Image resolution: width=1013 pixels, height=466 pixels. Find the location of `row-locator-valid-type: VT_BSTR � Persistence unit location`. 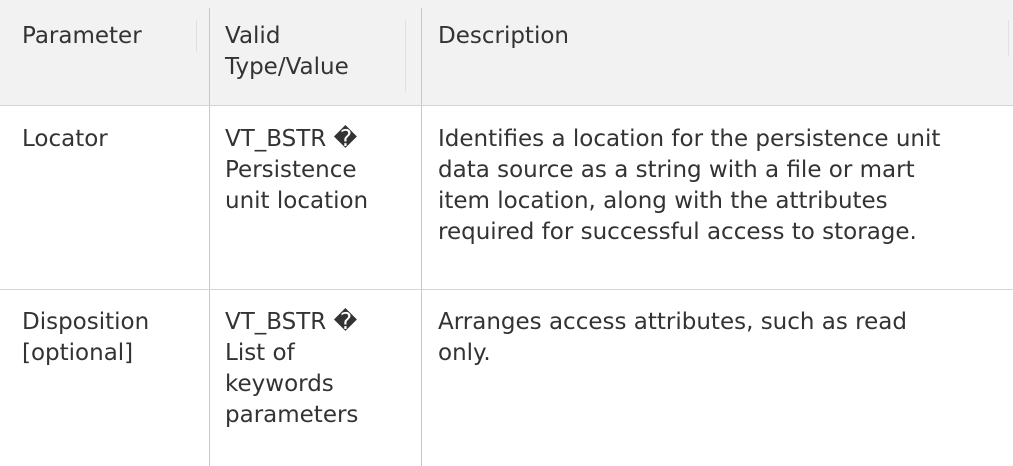

row-locator-valid-type: VT_BSTR � Persistence unit location is located at coordinates (296, 170).